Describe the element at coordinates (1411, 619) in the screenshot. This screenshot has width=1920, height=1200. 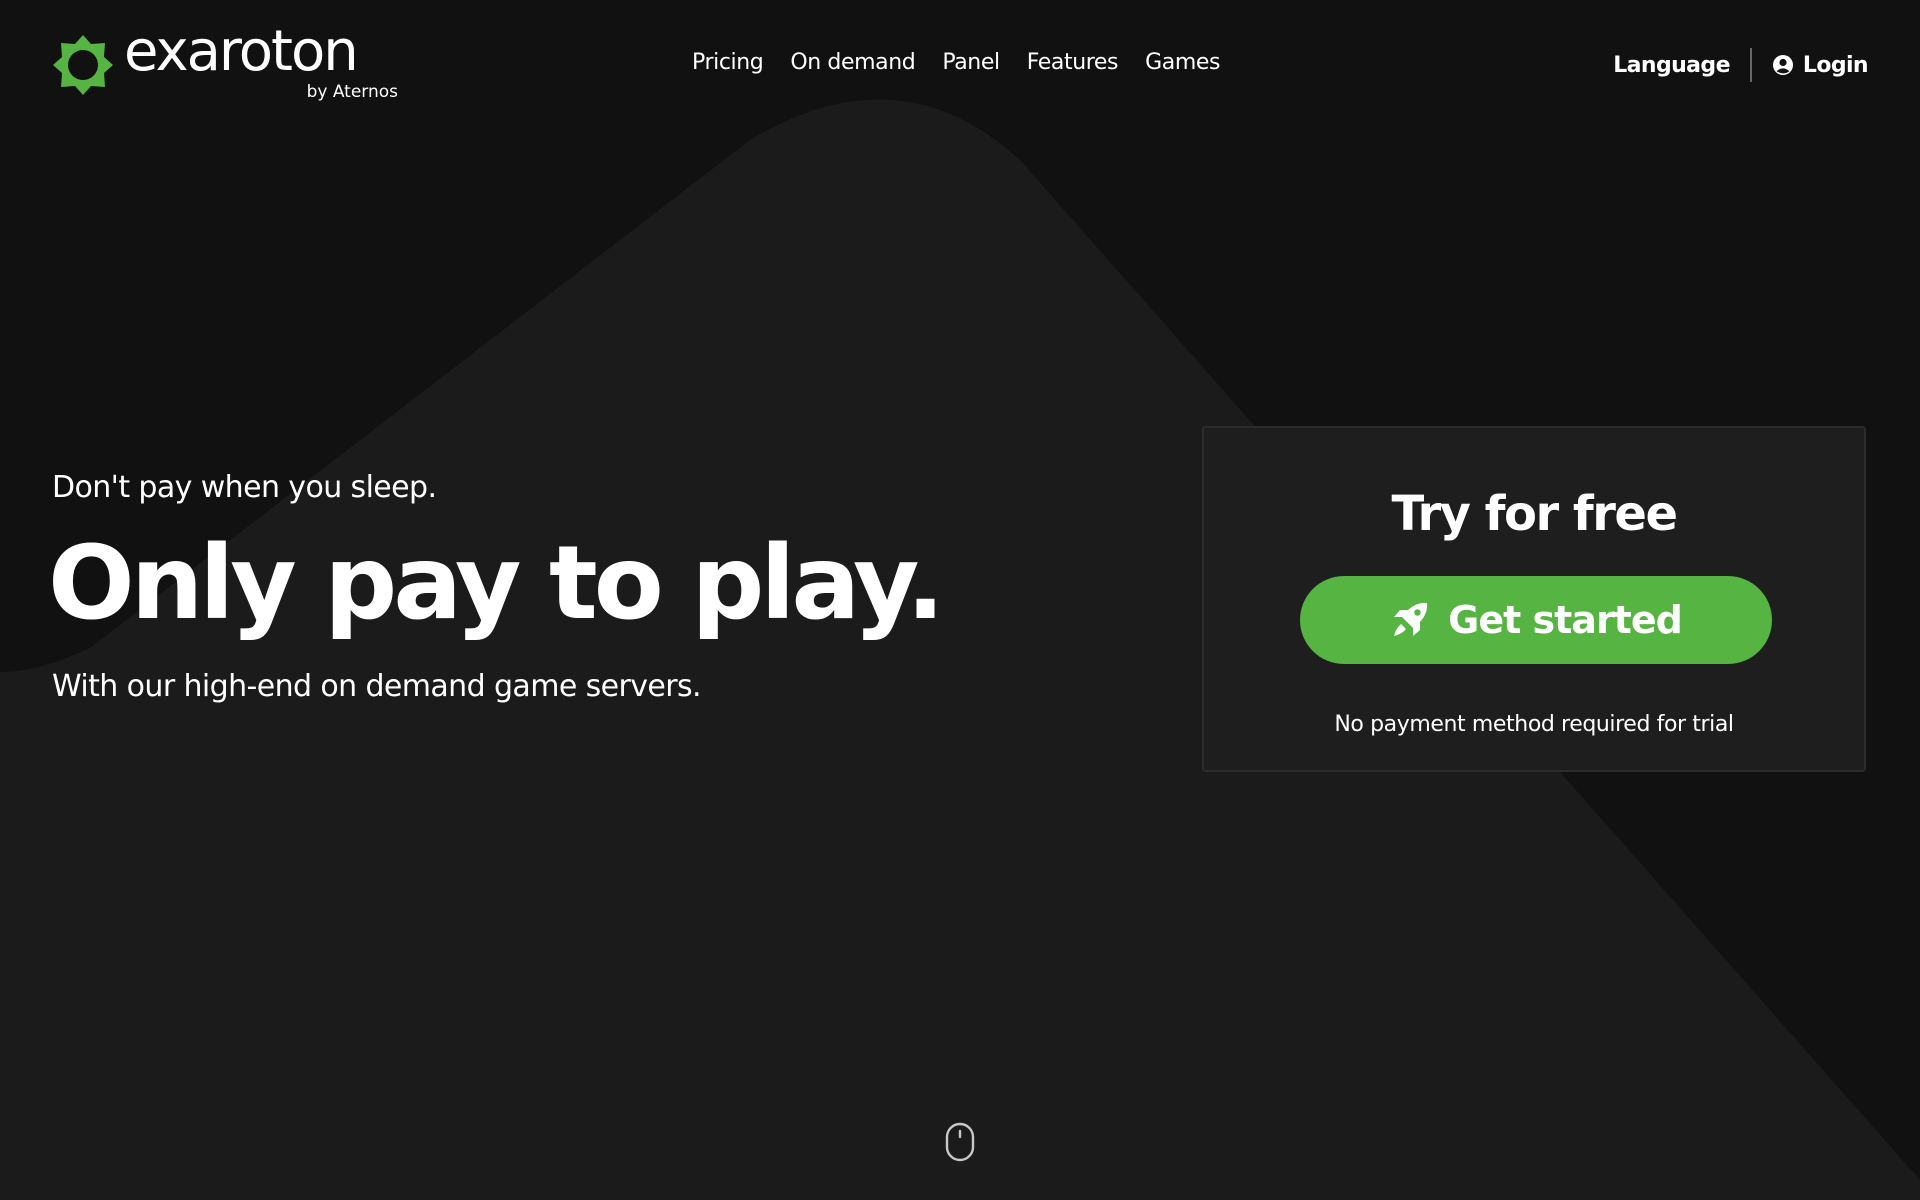
I see `rocket-icon` at that location.